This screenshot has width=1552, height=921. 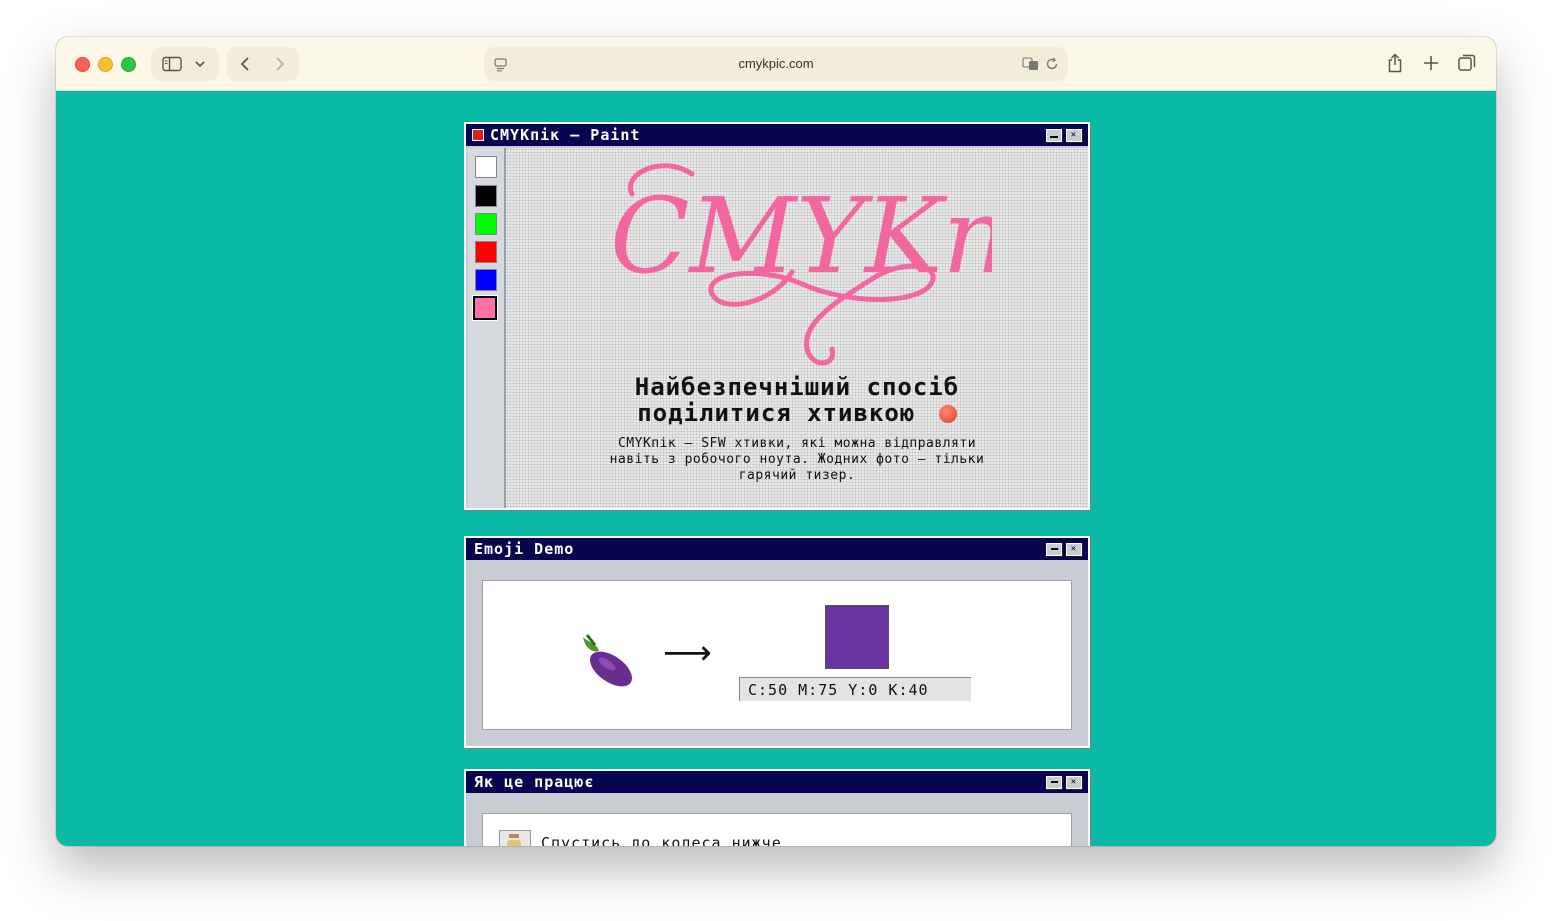 What do you see at coordinates (855, 689) in the screenshot?
I see `cmyk-values: C:50 M:75 Y:0 K:40` at bounding box center [855, 689].